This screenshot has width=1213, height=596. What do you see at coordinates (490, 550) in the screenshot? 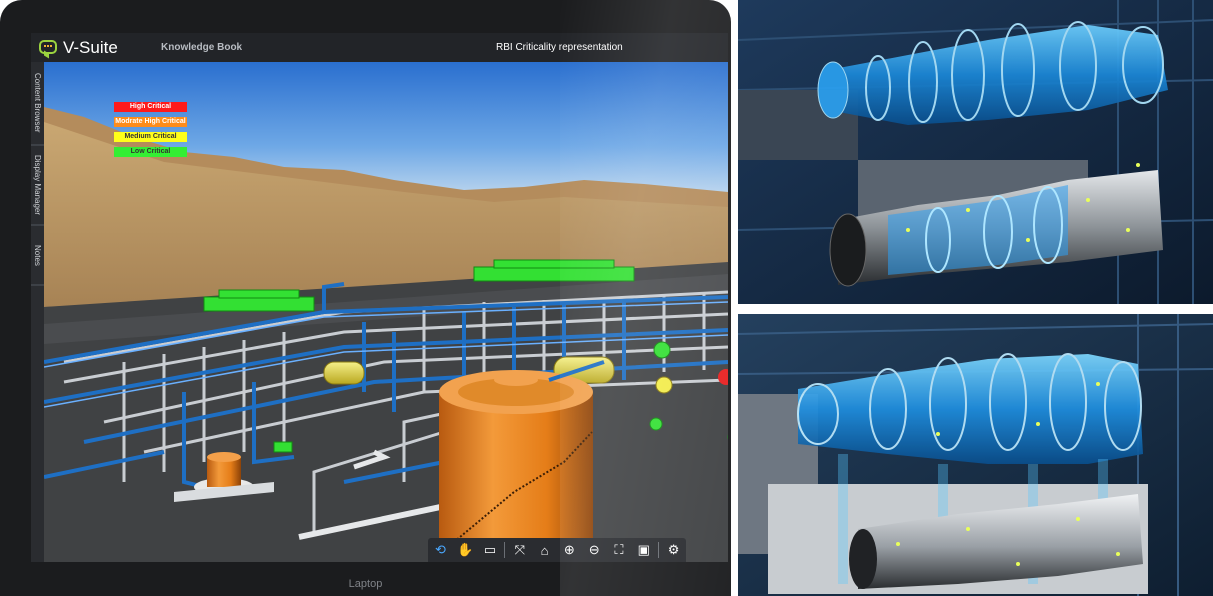
I see `measure-ruler-icon: ▭` at bounding box center [490, 550].